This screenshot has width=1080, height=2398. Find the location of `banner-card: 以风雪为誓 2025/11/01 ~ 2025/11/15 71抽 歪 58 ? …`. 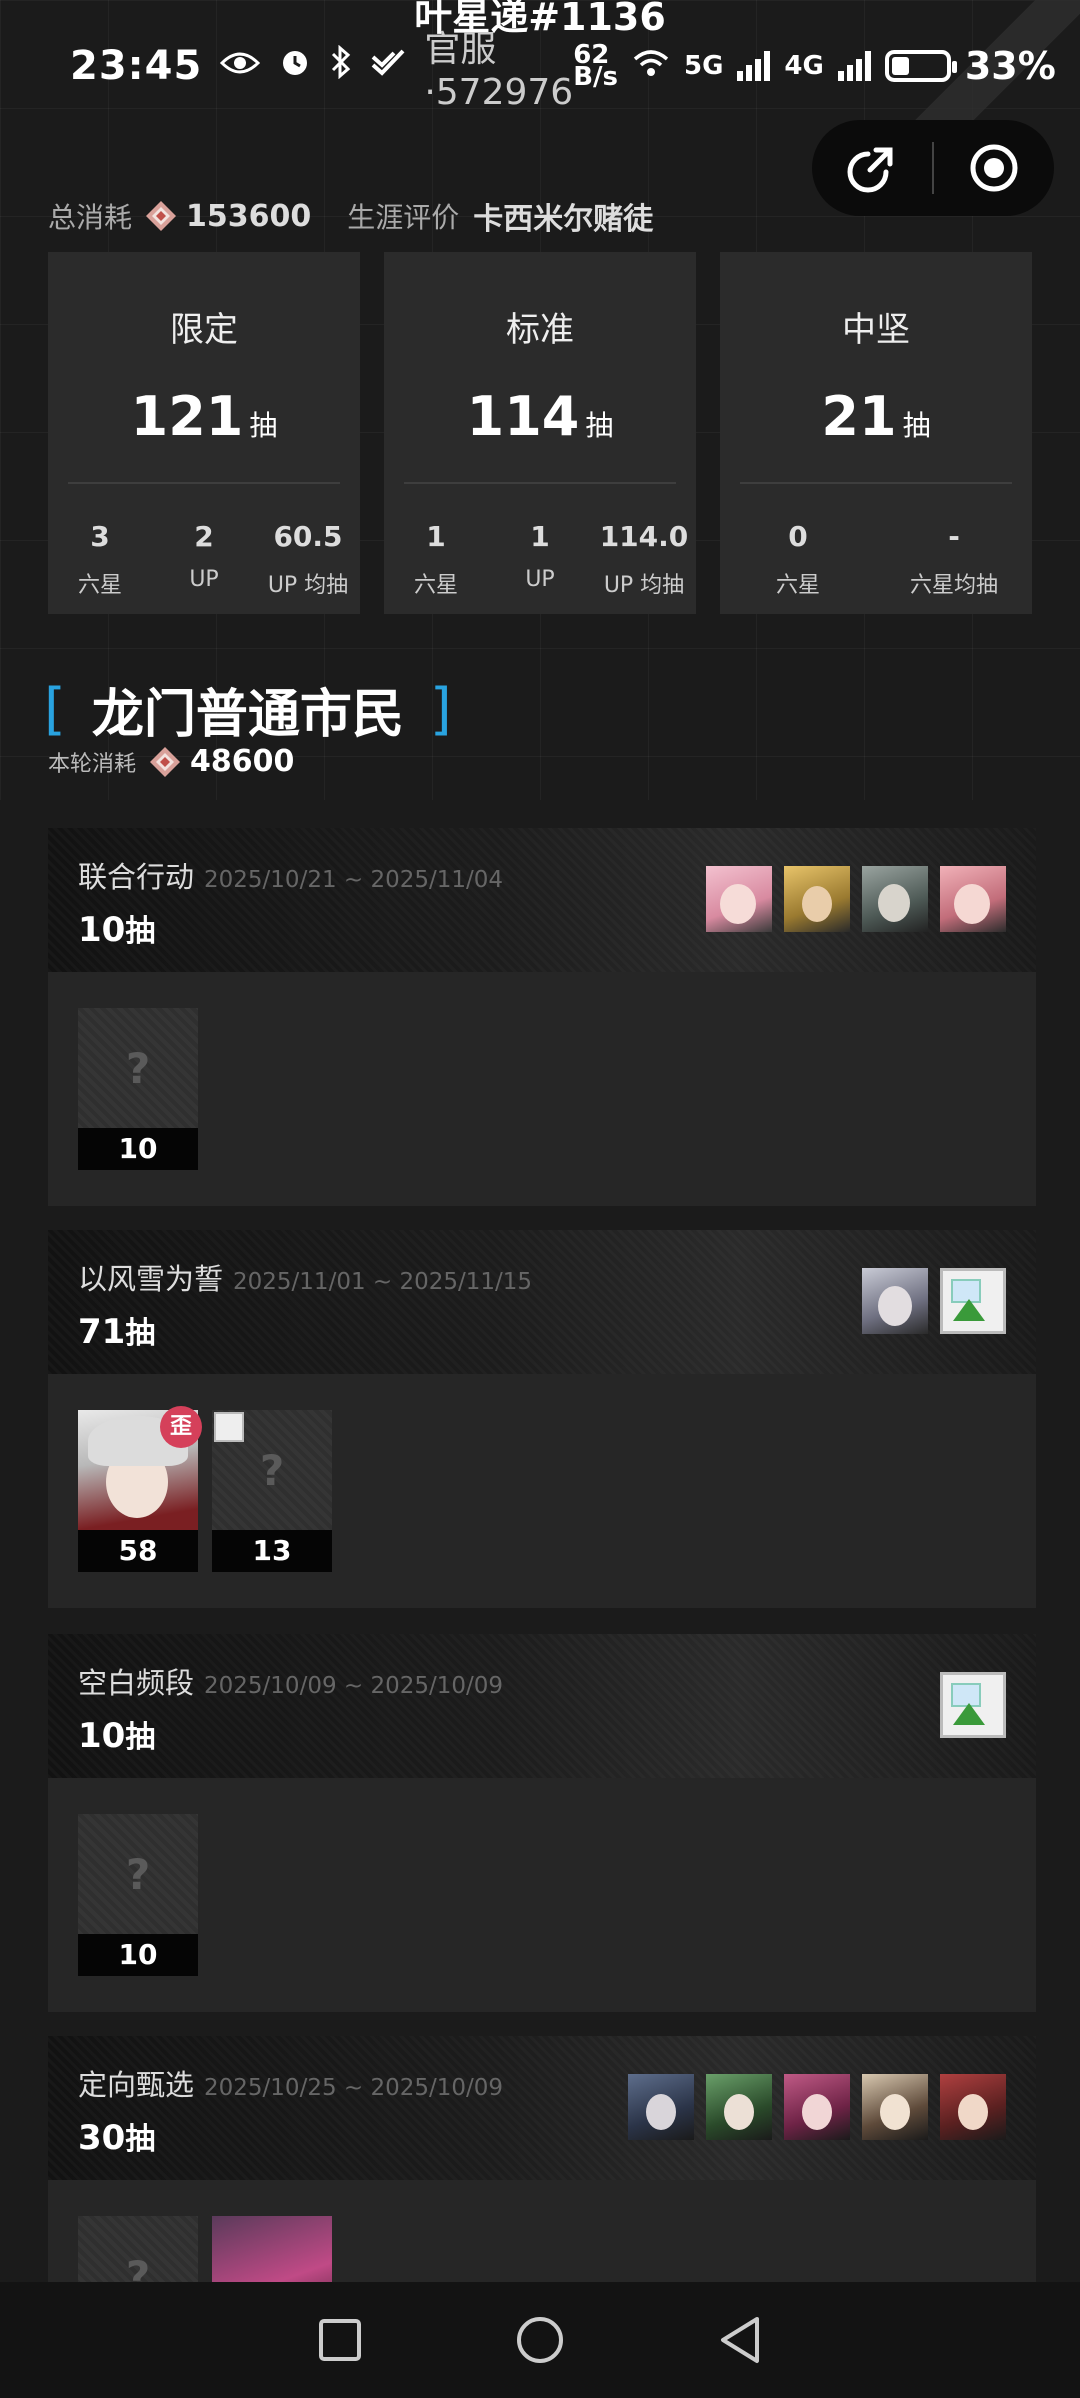

banner-card: 以风雪为誓 2025/11/01 ~ 2025/11/15 71抽 歪 58 ? … is located at coordinates (542, 1419).